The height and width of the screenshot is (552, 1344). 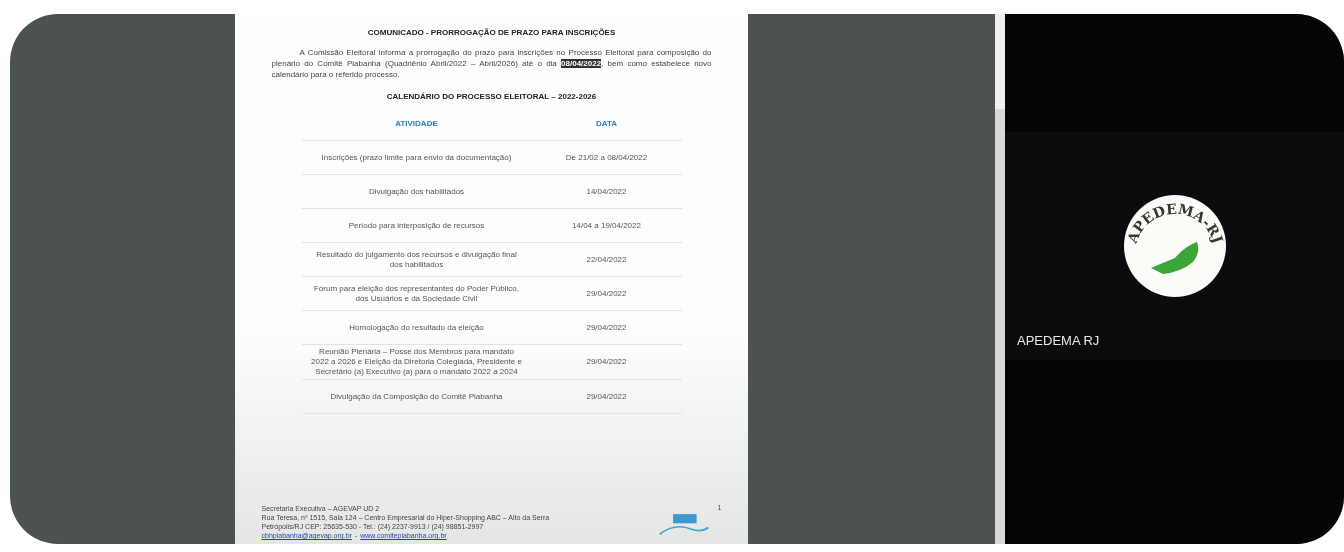 What do you see at coordinates (416, 123) in the screenshot?
I see `column-header: ATIVIDADE` at bounding box center [416, 123].